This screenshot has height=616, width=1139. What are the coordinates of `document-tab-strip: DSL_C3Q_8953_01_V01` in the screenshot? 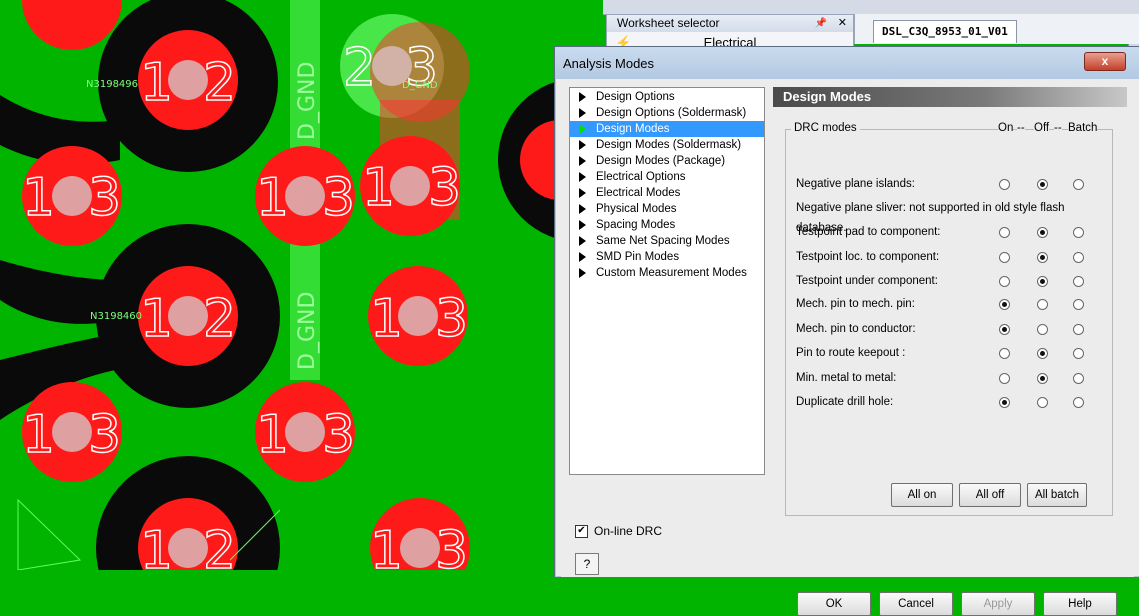 It's located at (996, 29).